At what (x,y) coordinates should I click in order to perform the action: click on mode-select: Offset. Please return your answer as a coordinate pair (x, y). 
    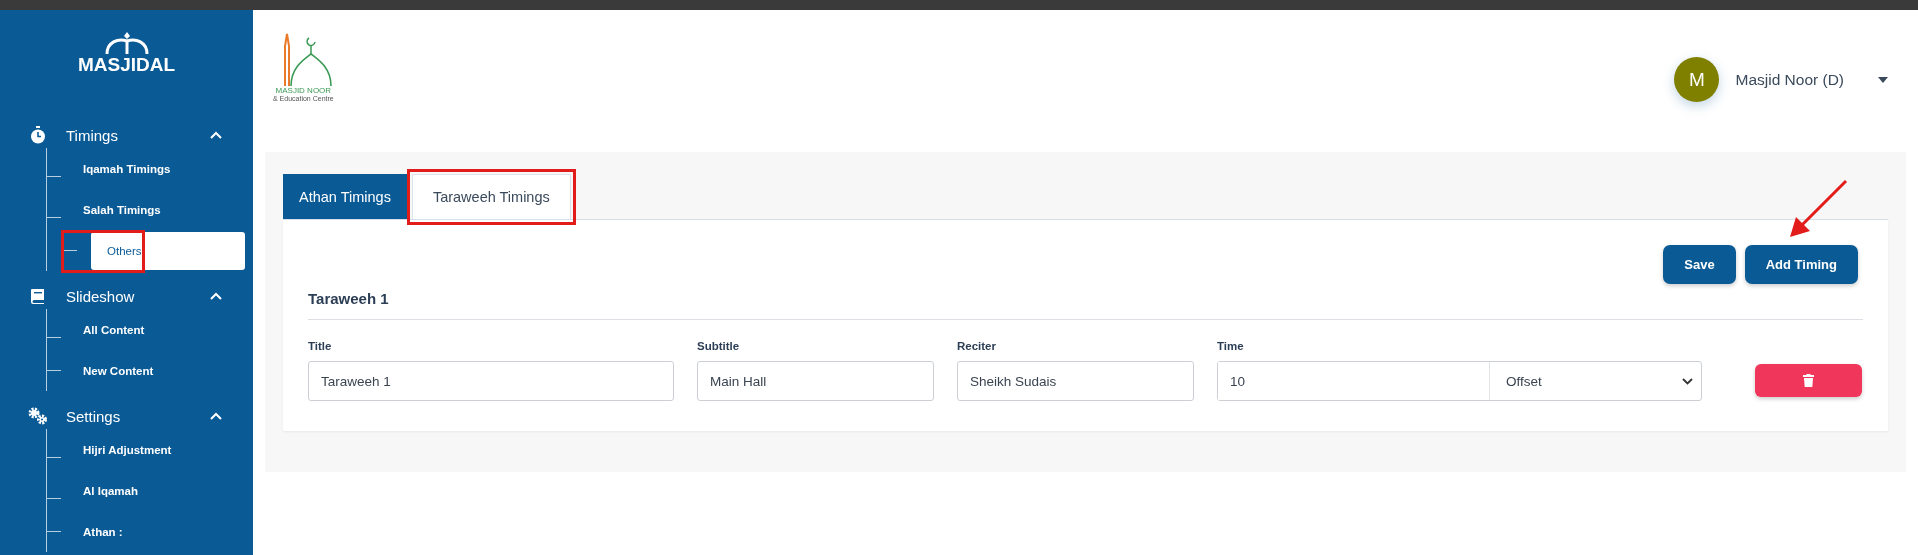
    Looking at the image, I should click on (1595, 381).